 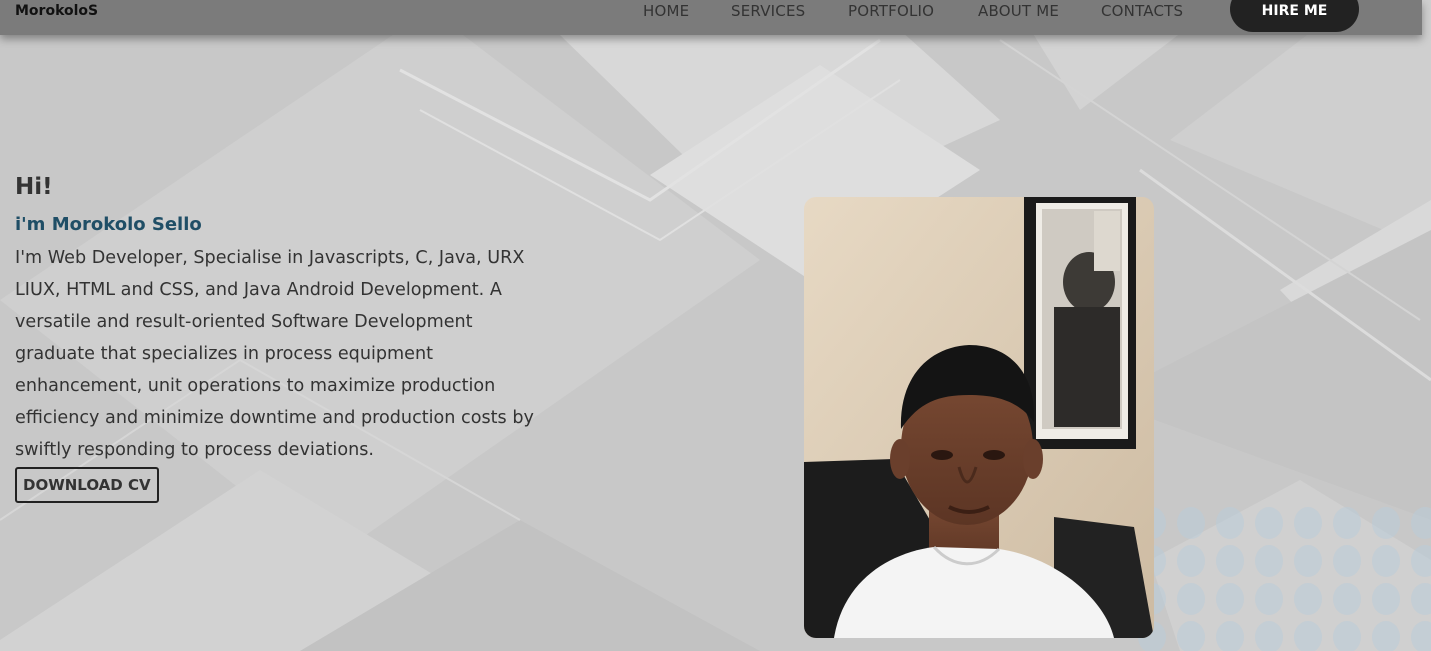 I want to click on nav-portfolio-link: PORTFOLIO, so click(x=891, y=11).